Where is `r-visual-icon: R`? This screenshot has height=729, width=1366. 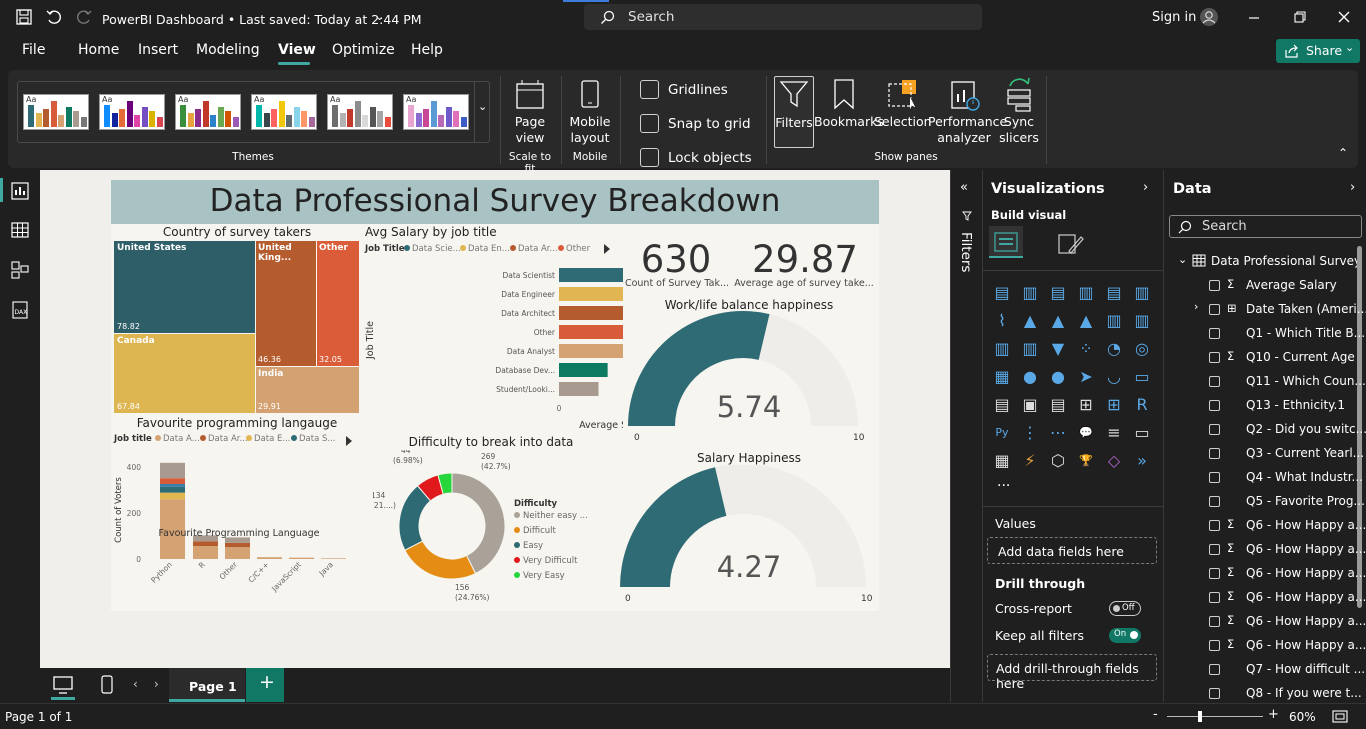
r-visual-icon: R is located at coordinates (1142, 405).